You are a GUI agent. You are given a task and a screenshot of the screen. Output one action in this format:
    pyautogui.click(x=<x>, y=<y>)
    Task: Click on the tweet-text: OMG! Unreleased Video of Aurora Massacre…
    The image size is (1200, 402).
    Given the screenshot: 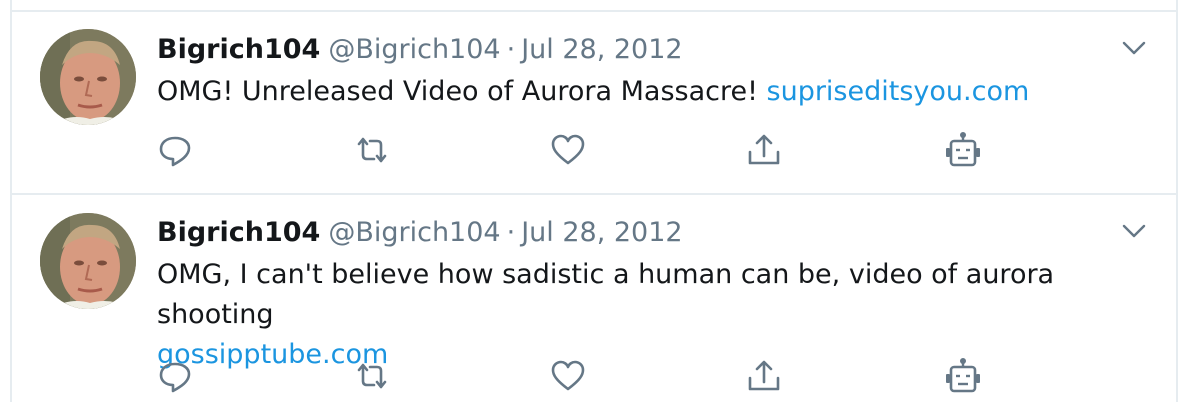 What is the action you would take?
    pyautogui.click(x=657, y=92)
    